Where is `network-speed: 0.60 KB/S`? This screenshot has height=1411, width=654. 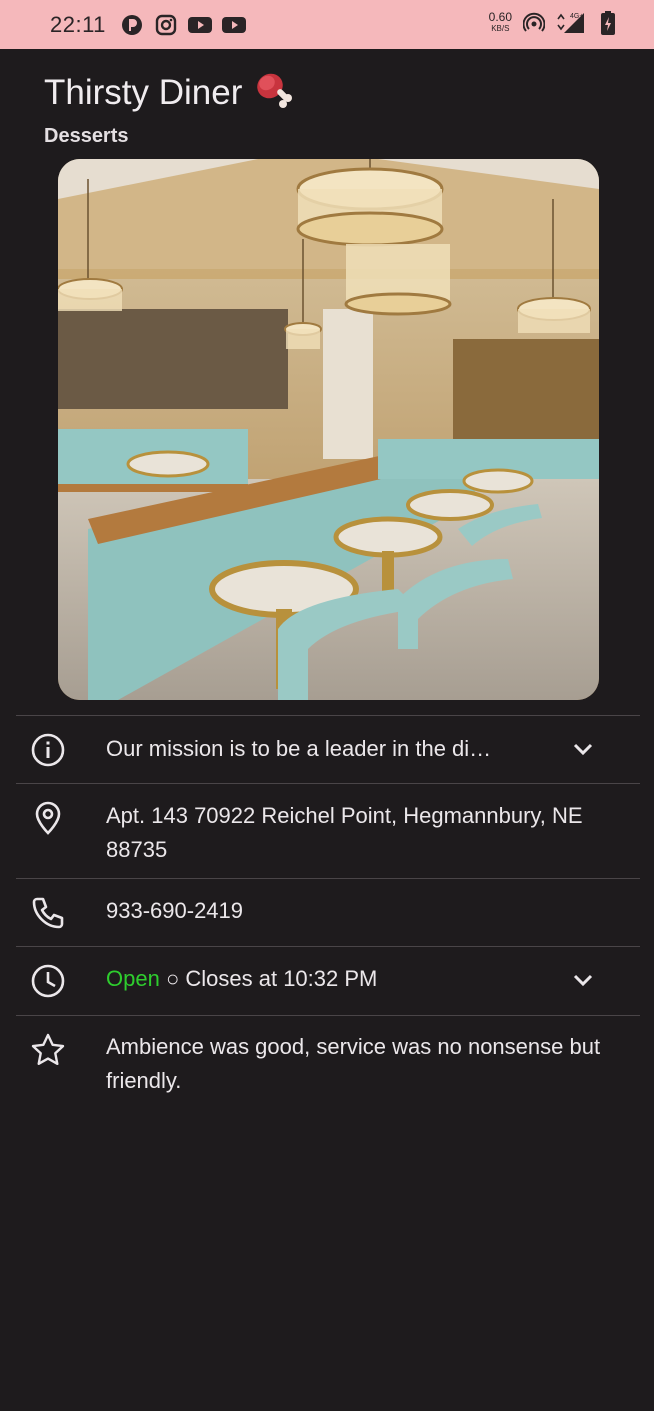 network-speed: 0.60 KB/S is located at coordinates (500, 22).